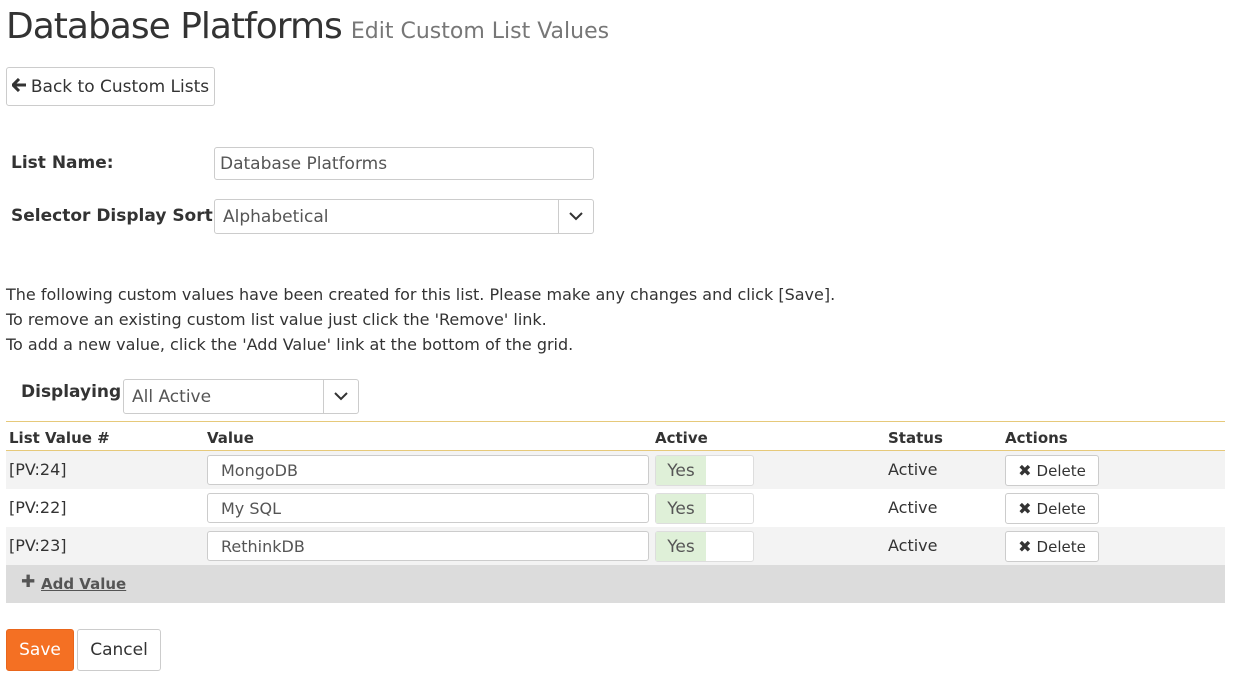  What do you see at coordinates (174, 26) in the screenshot?
I see `page-title: Database Platforms` at bounding box center [174, 26].